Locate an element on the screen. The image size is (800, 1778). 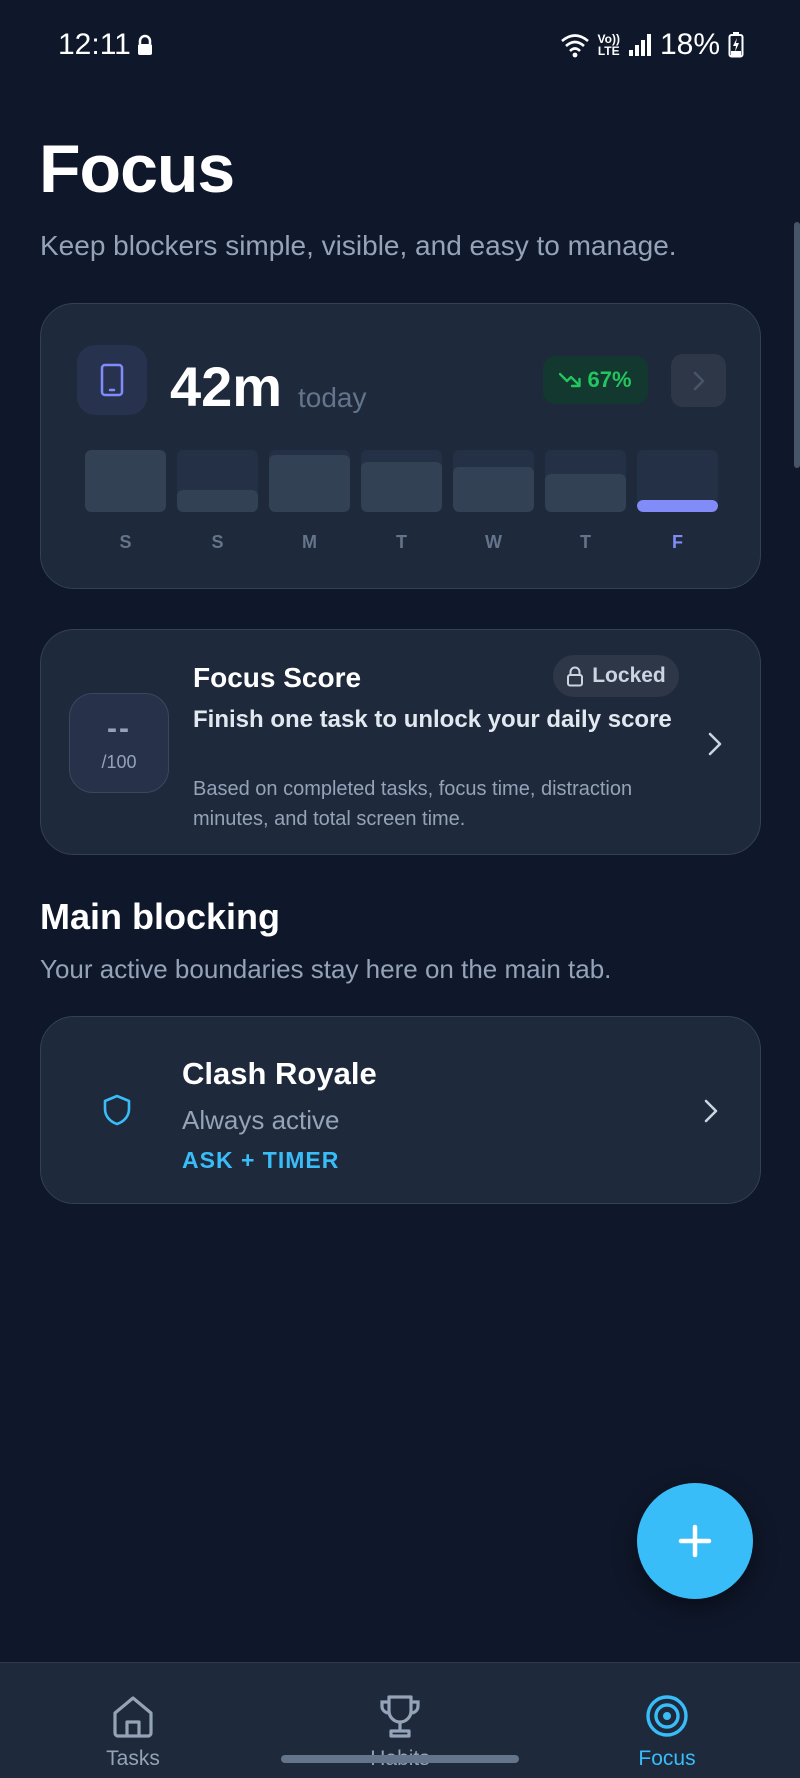
day-bar-5: T is located at coordinates (585, 510).